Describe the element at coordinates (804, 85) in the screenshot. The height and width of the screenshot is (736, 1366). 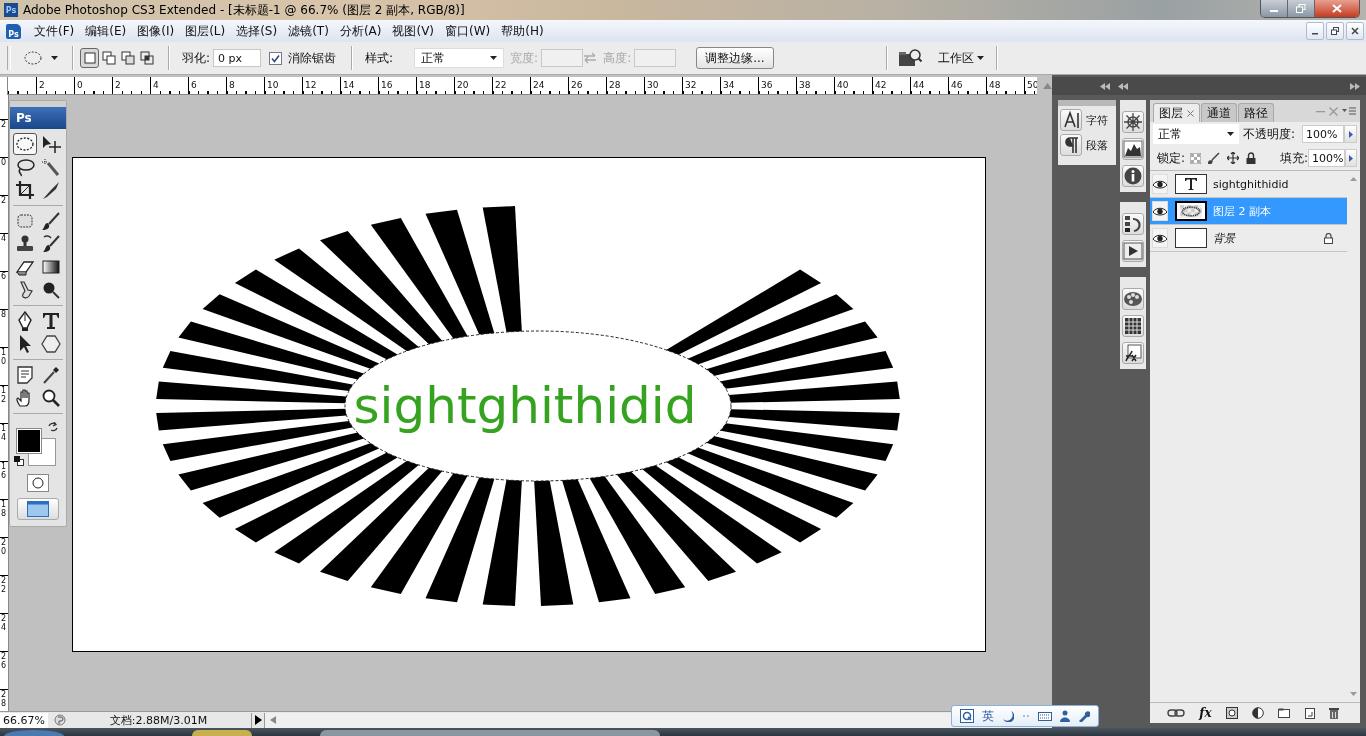
I see `ruler-label: 38` at that location.